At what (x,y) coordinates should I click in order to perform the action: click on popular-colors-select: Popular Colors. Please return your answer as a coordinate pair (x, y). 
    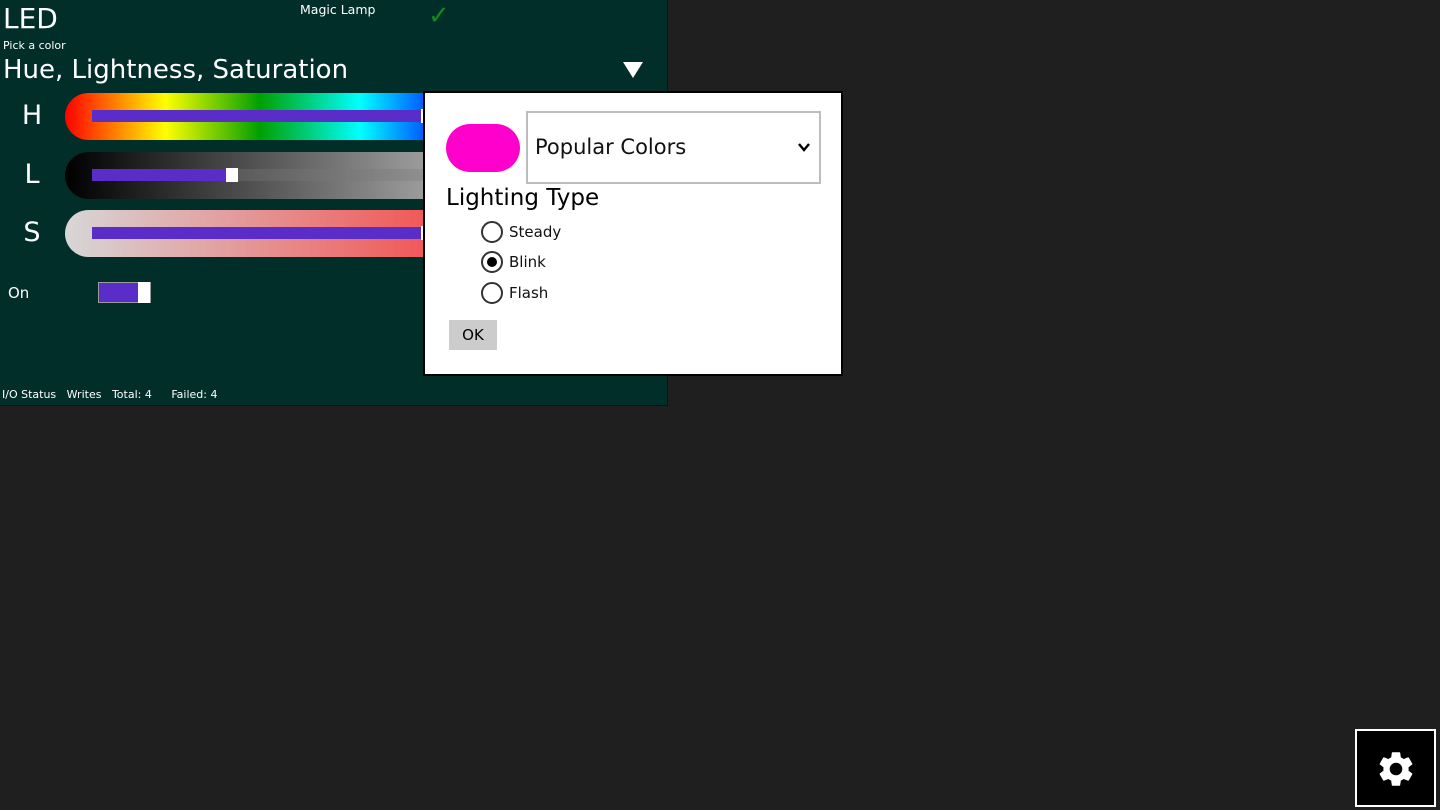
    Looking at the image, I should click on (673, 147).